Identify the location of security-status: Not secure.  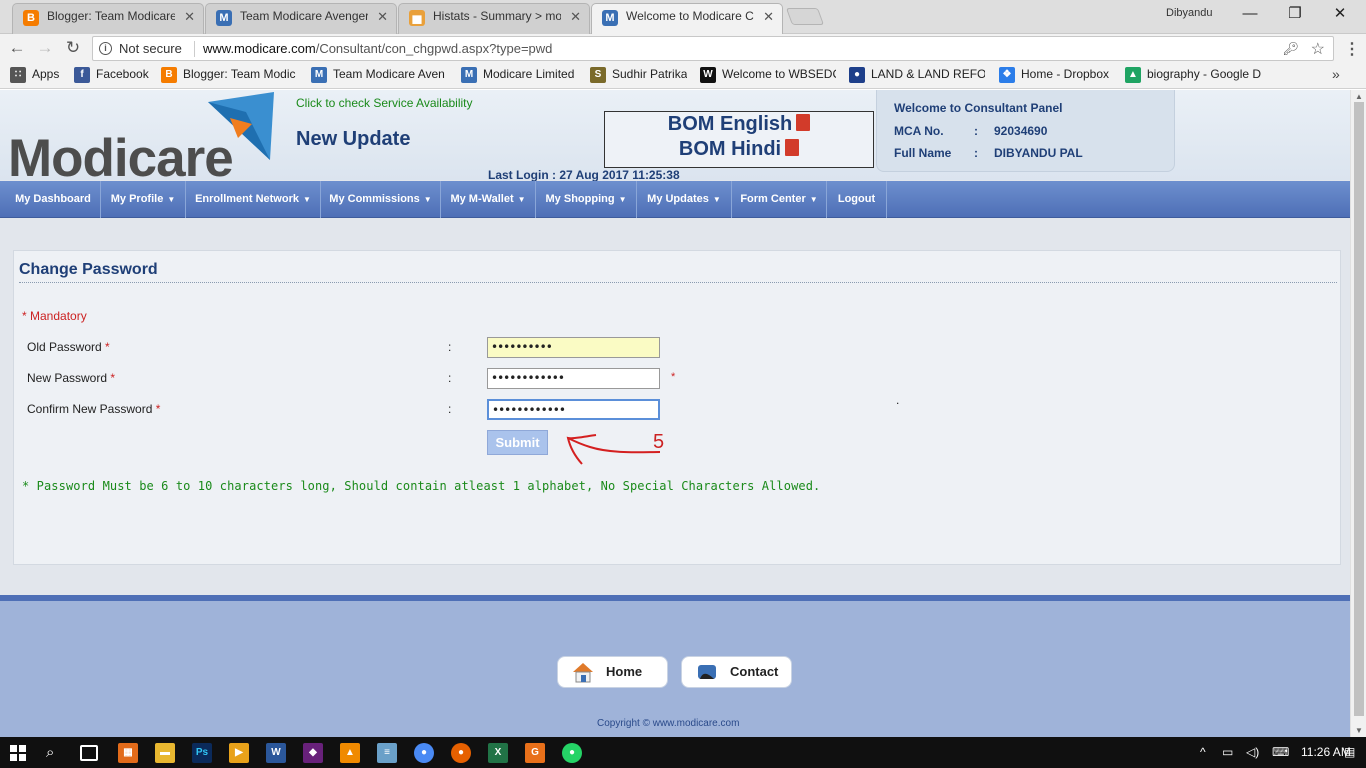
(150, 48).